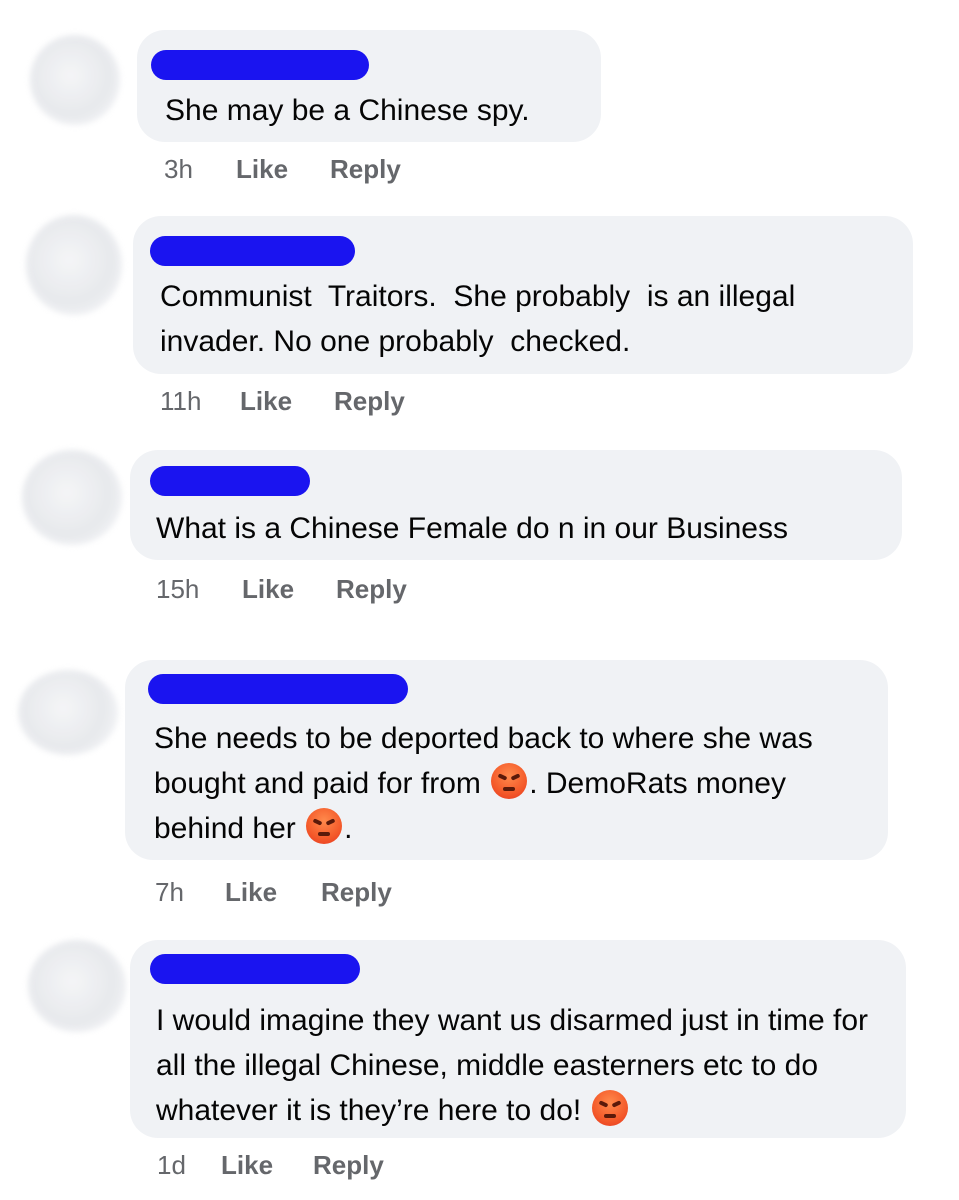 The image size is (959, 1200). What do you see at coordinates (178, 169) in the screenshot?
I see `timestamp: 3h` at bounding box center [178, 169].